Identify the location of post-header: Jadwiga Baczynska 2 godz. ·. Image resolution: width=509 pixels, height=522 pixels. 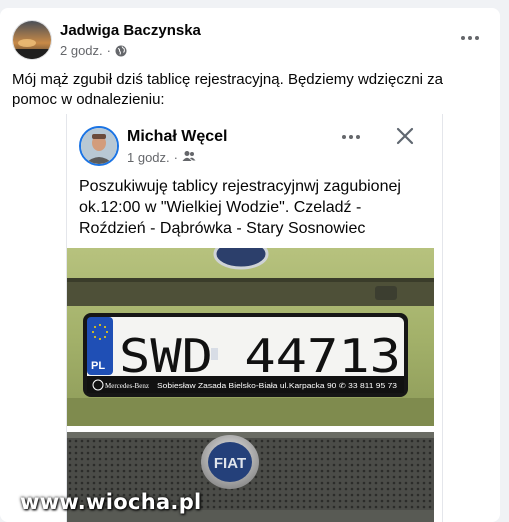
(250, 41).